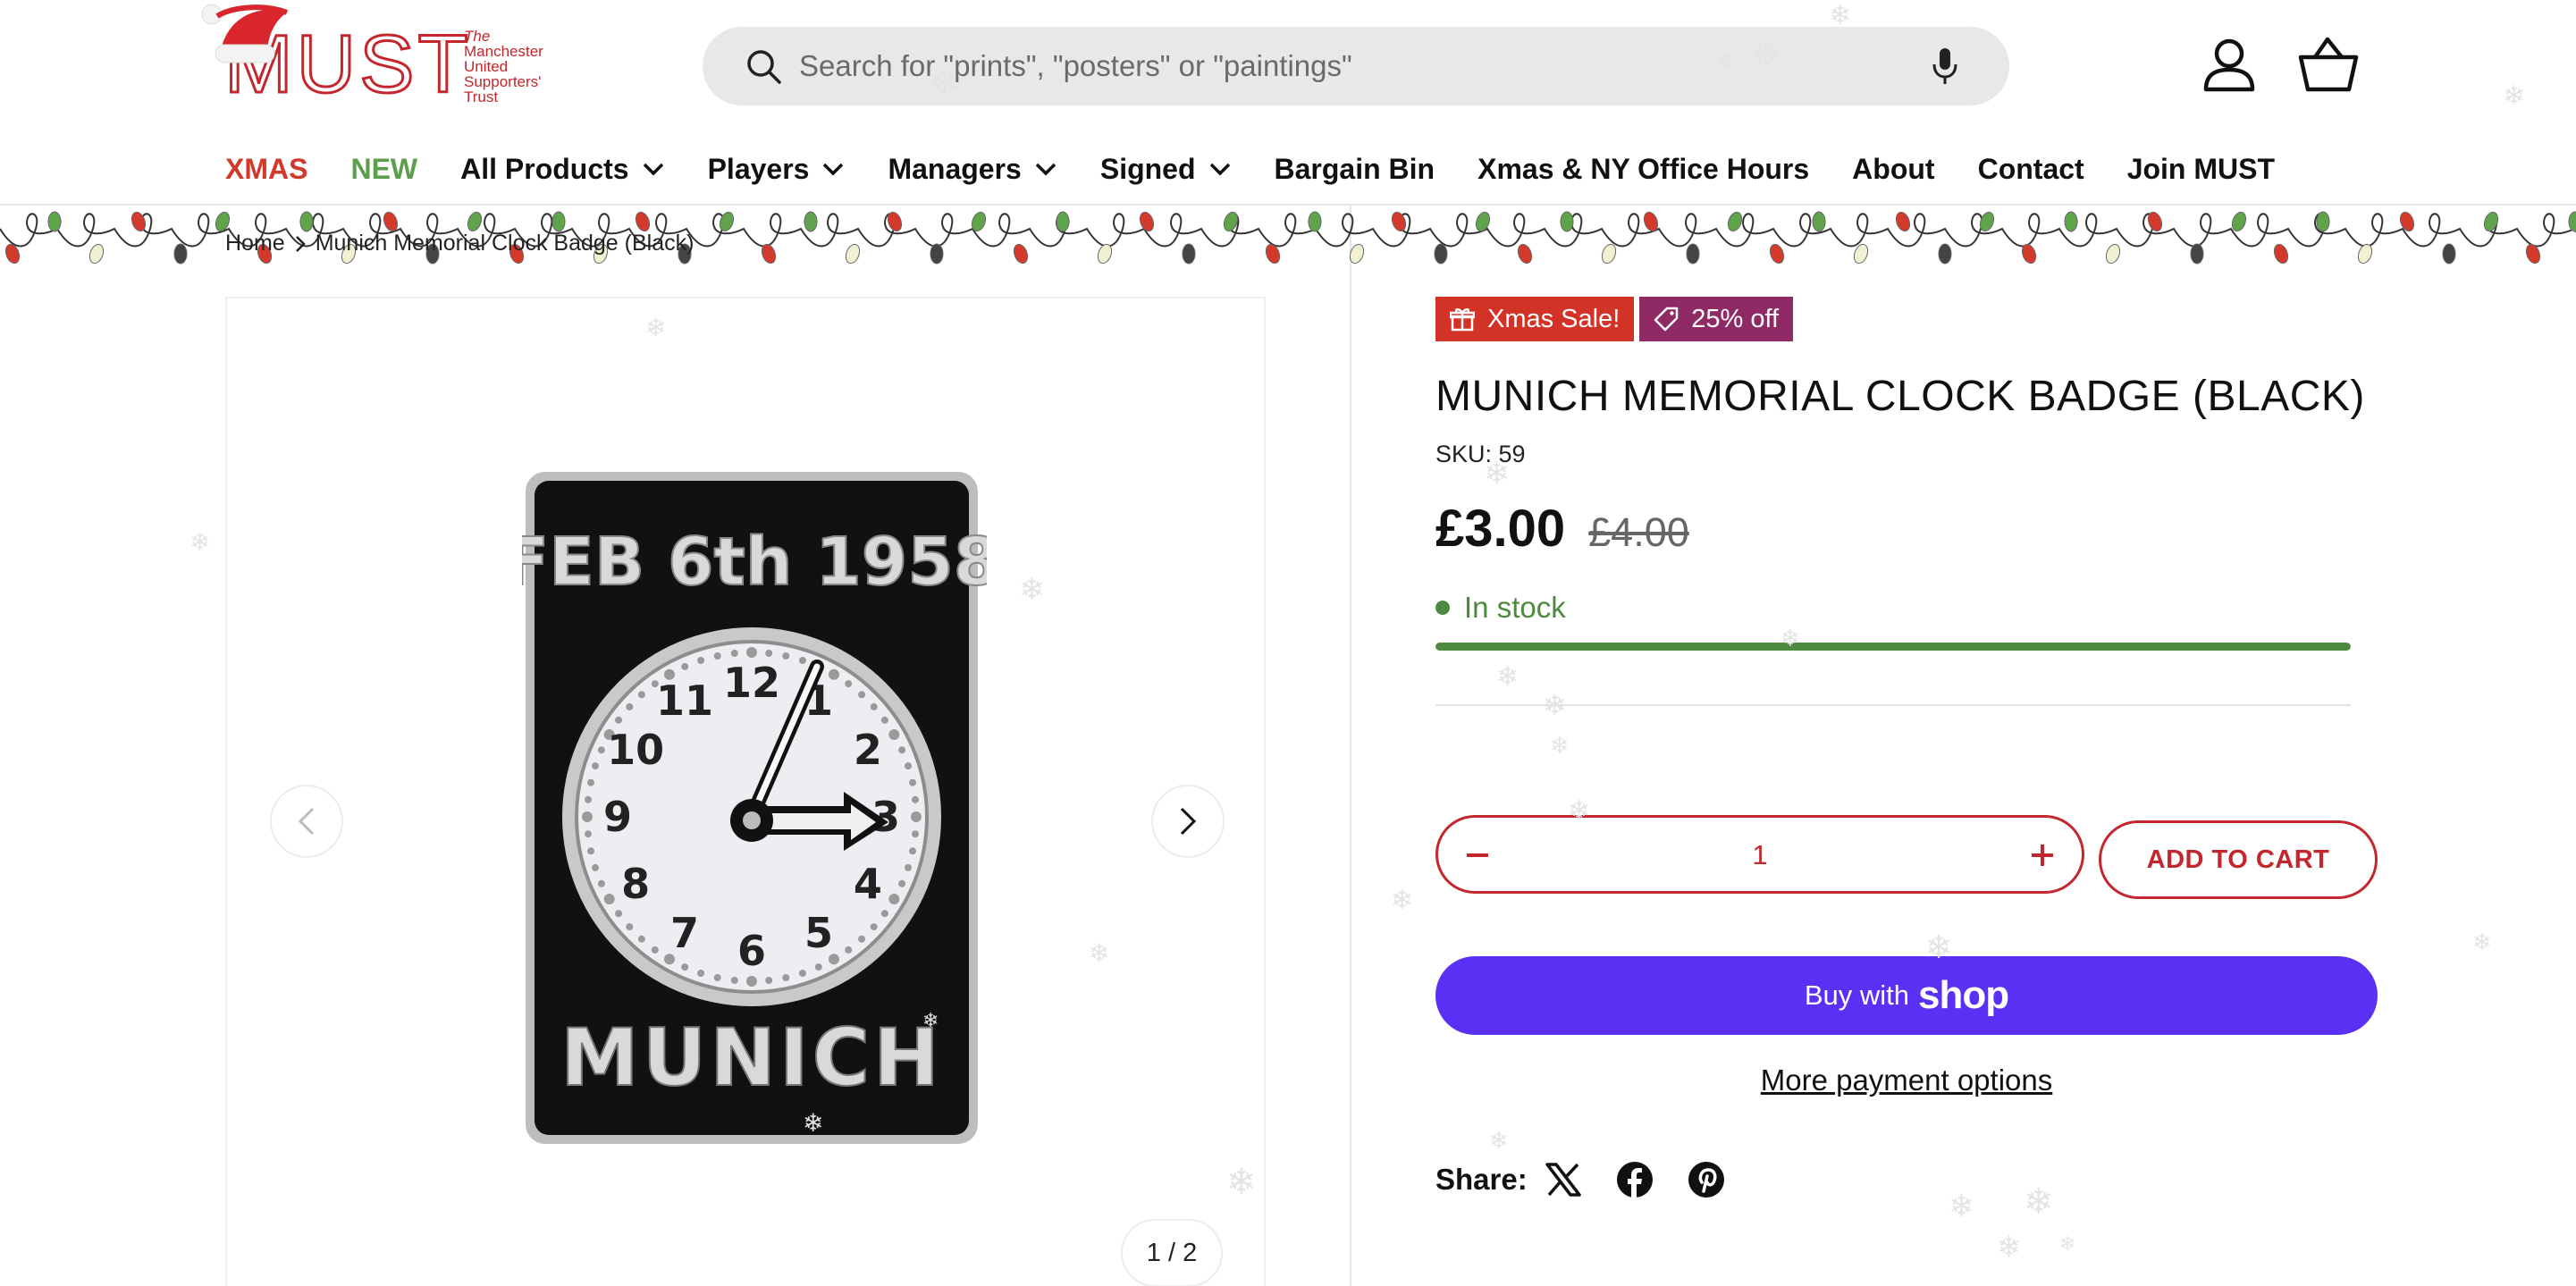  I want to click on share-label: Share:, so click(1482, 1179).